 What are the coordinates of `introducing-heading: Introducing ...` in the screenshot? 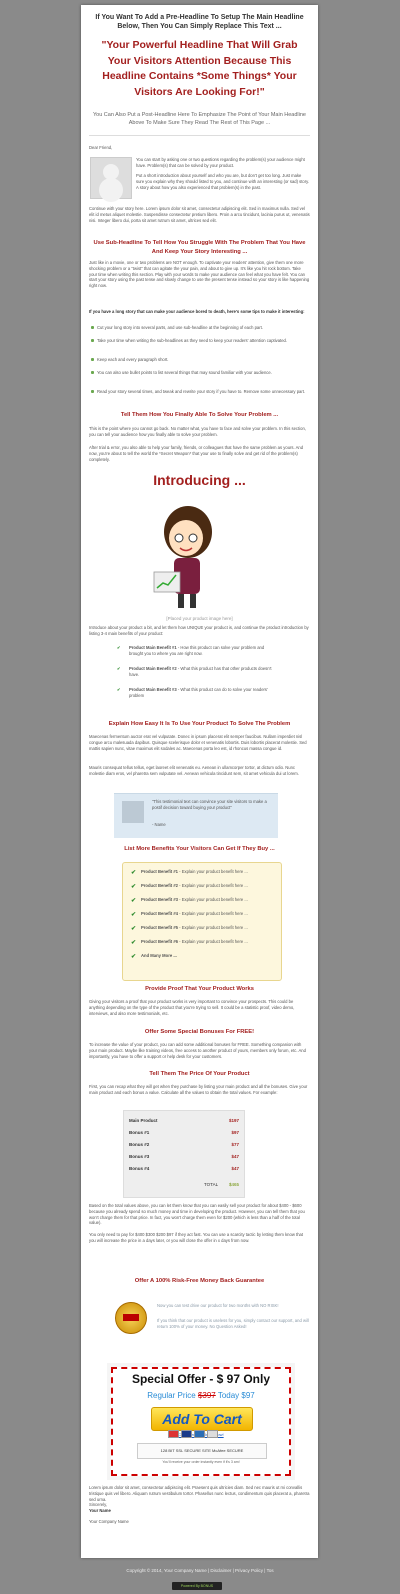 It's located at (199, 480).